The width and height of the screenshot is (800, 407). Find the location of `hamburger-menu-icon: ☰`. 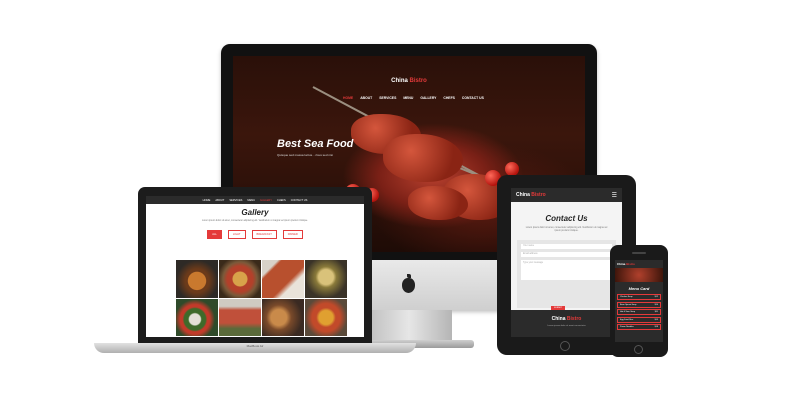

hamburger-menu-icon: ☰ is located at coordinates (614, 195).